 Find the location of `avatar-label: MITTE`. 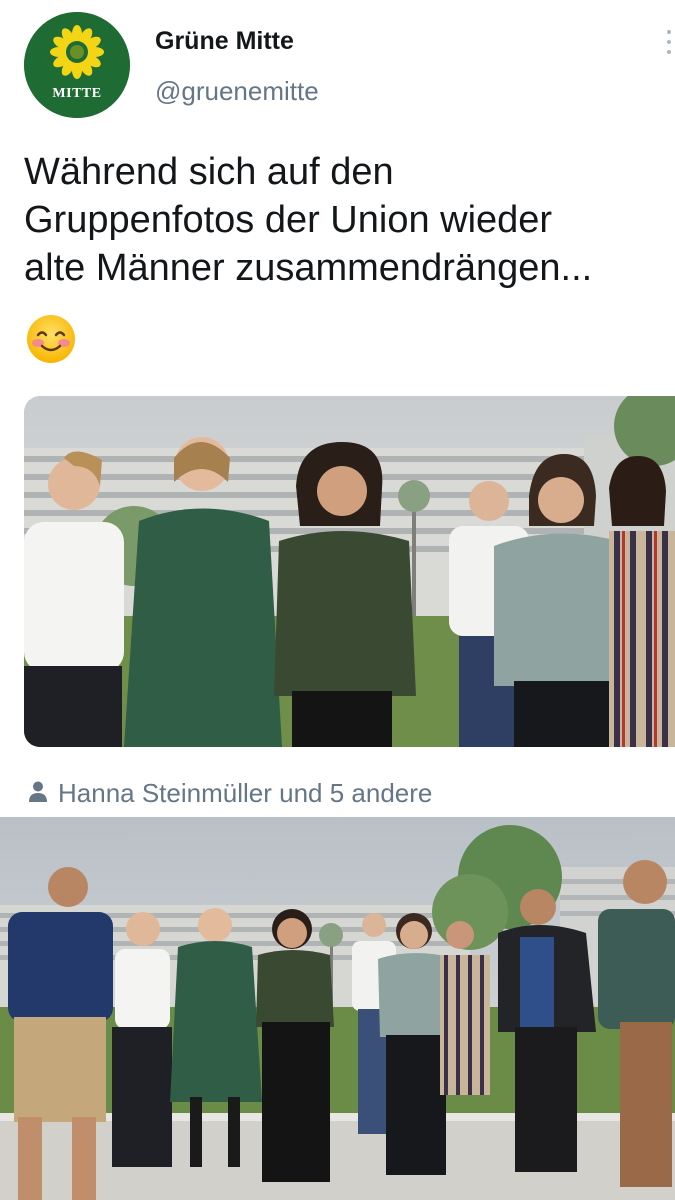

avatar-label: MITTE is located at coordinates (77, 93).